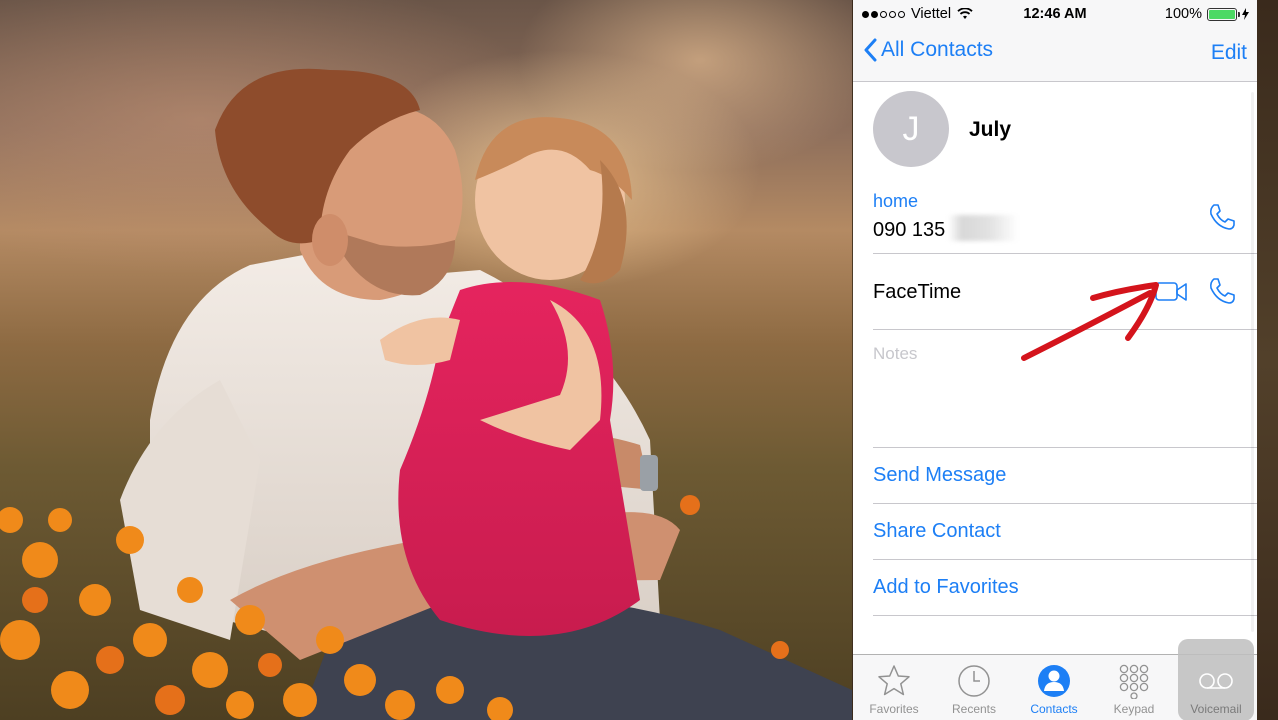  I want to click on clock-icon, so click(974, 681).